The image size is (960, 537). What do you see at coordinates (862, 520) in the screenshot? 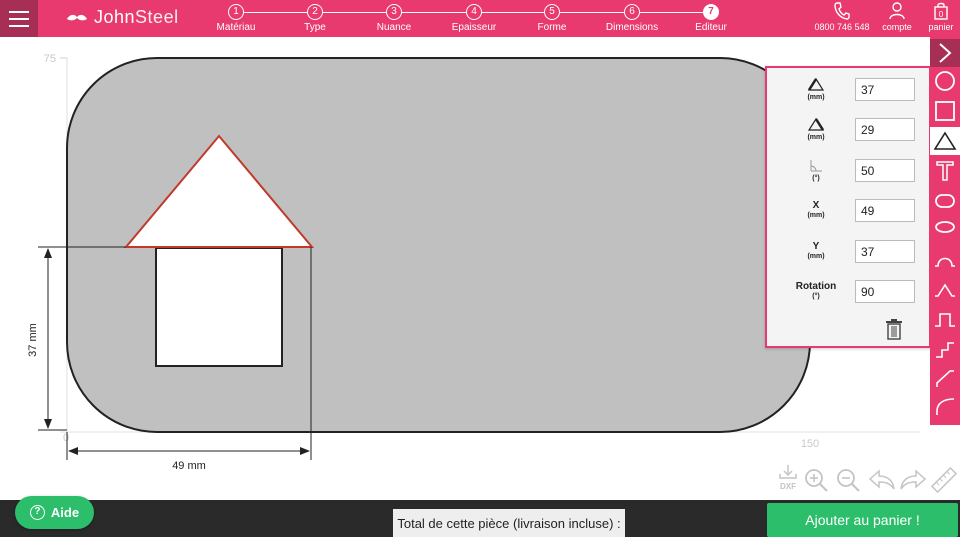
I see `add-to-cart-button: Ajouter au panier !` at bounding box center [862, 520].